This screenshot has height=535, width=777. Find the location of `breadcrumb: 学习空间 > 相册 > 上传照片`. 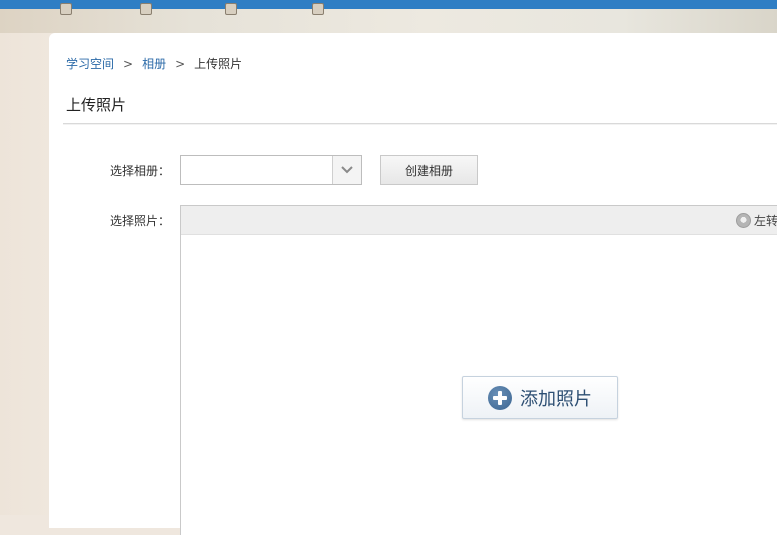

breadcrumb: 学习空间 > 相册 > 上传照片 is located at coordinates (154, 63).